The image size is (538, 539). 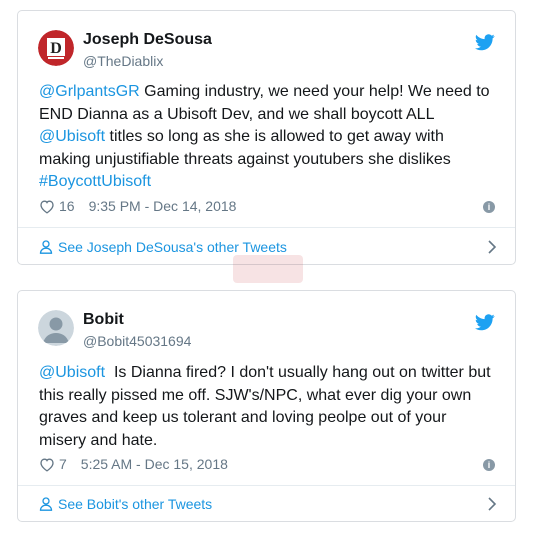 What do you see at coordinates (95, 181) in the screenshot?
I see `hashtag-link: #BoycottUbisoft` at bounding box center [95, 181].